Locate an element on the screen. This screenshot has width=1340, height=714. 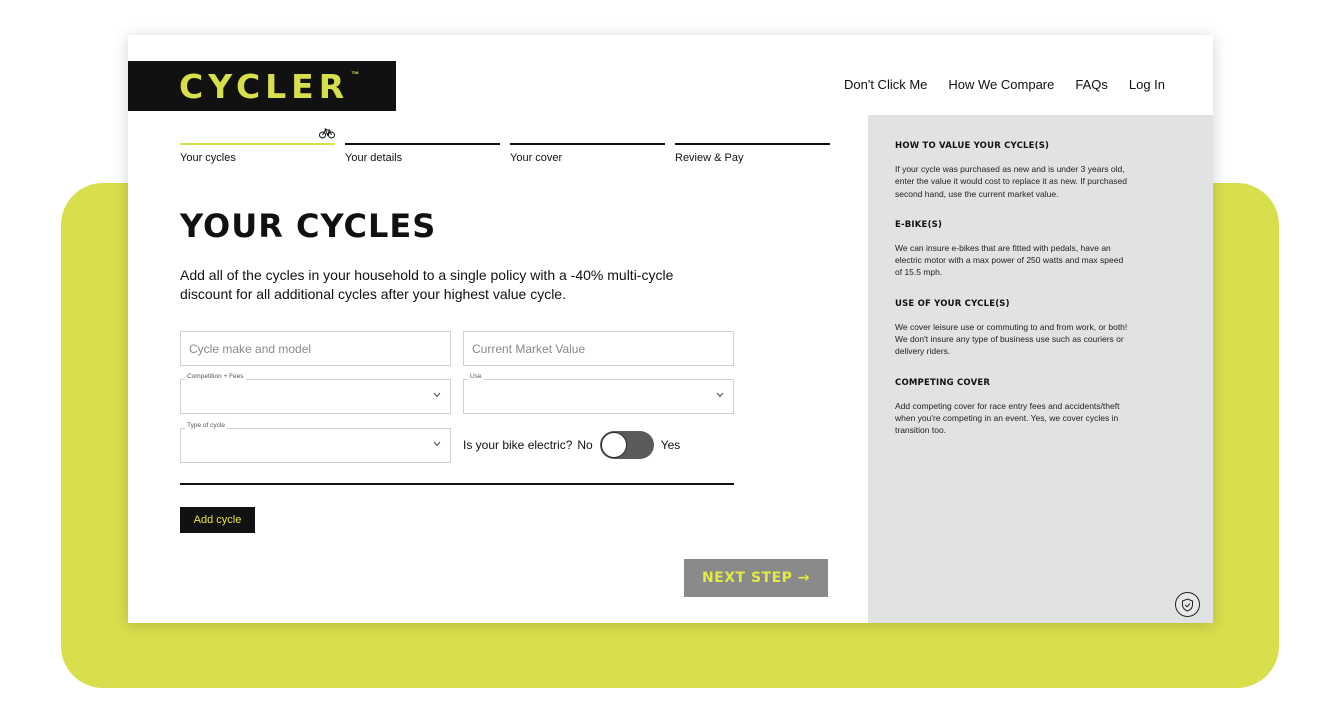
add-cycle-button: Add cycle is located at coordinates (217, 520).